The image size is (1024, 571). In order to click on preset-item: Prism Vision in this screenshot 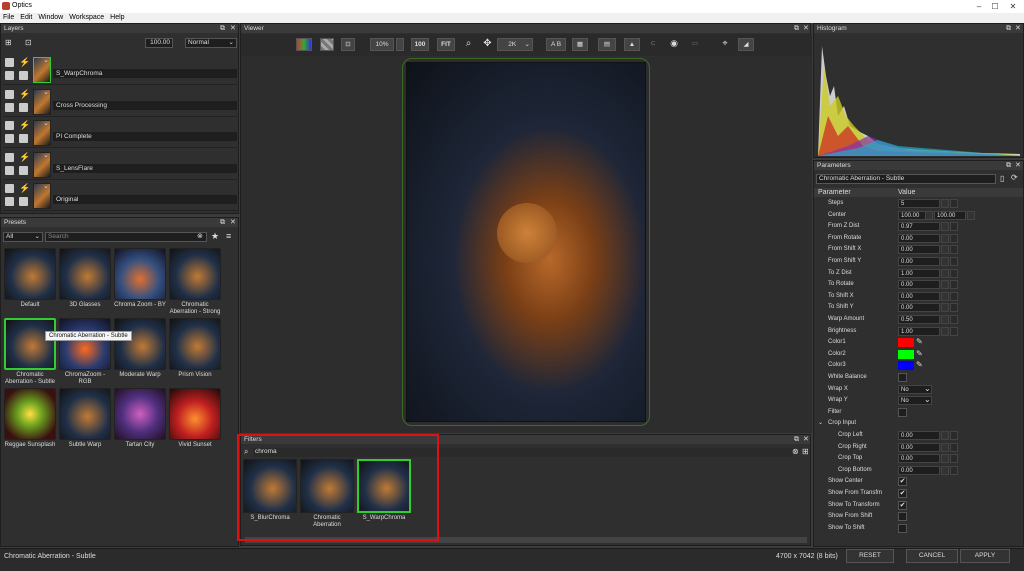, I will do `click(195, 348)`.